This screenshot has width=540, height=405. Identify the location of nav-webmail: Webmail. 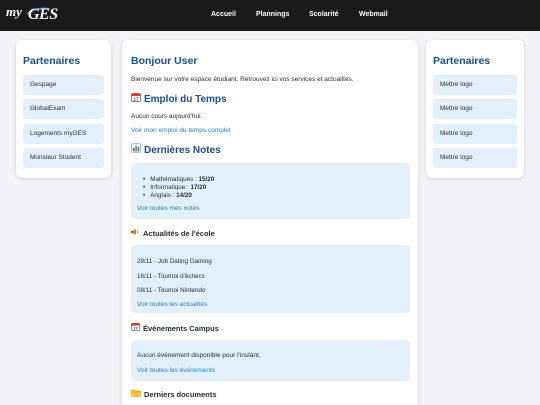
(373, 14).